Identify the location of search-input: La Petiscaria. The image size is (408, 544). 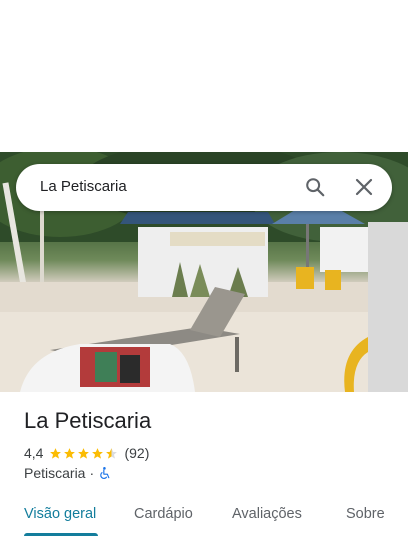
(83, 186).